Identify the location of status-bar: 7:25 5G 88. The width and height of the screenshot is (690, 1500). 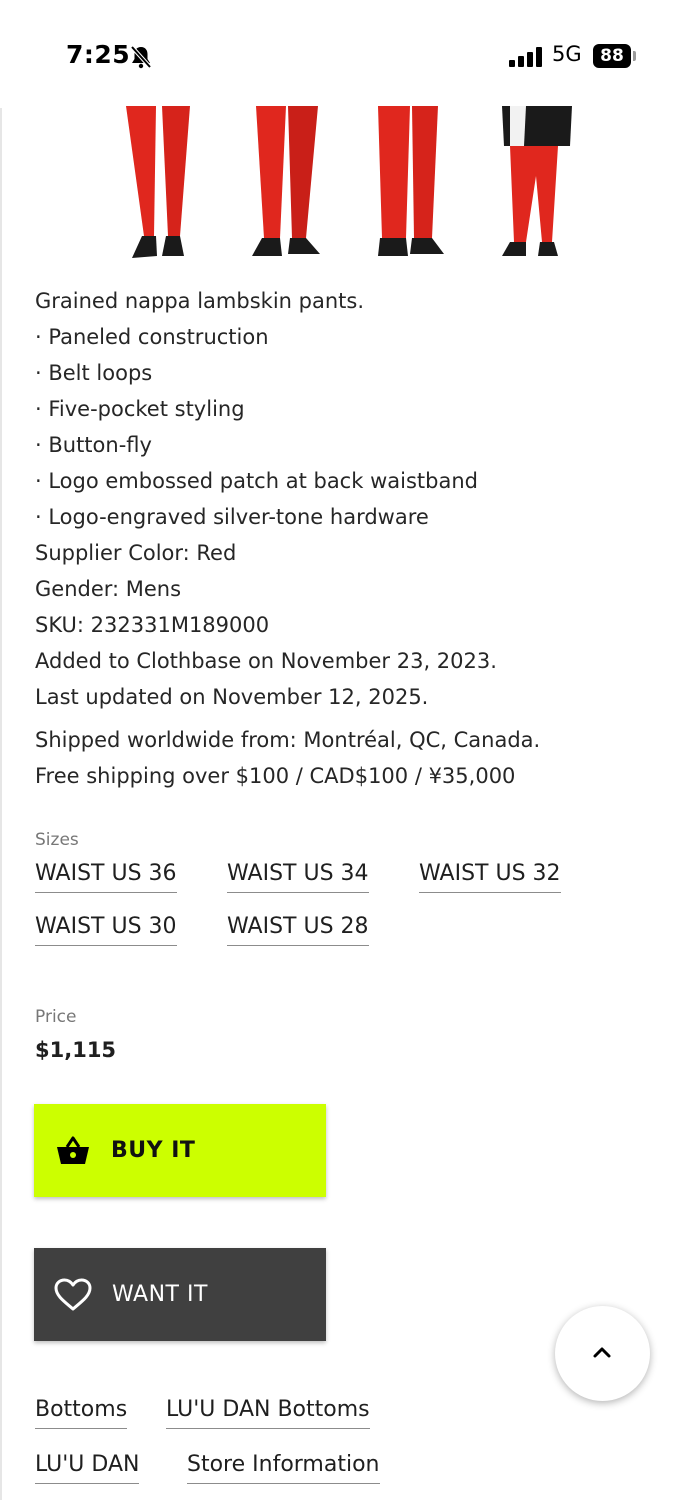
(345, 54).